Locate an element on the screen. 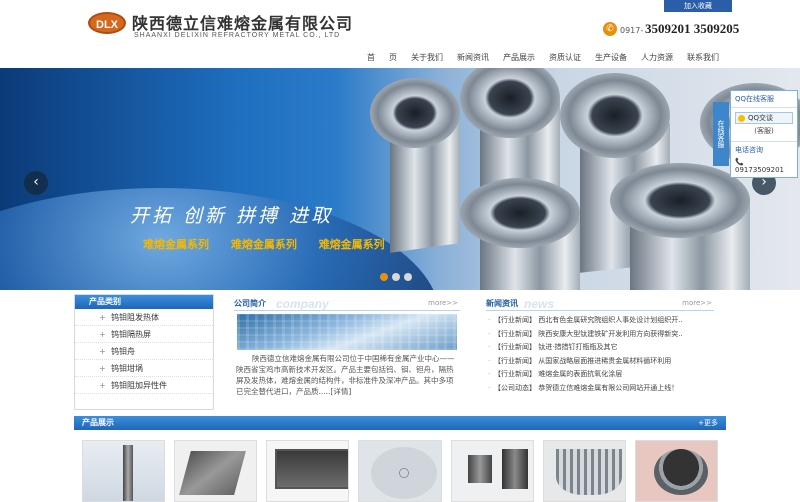  category-item: 钨钼阻加异性件 is located at coordinates (144, 385).